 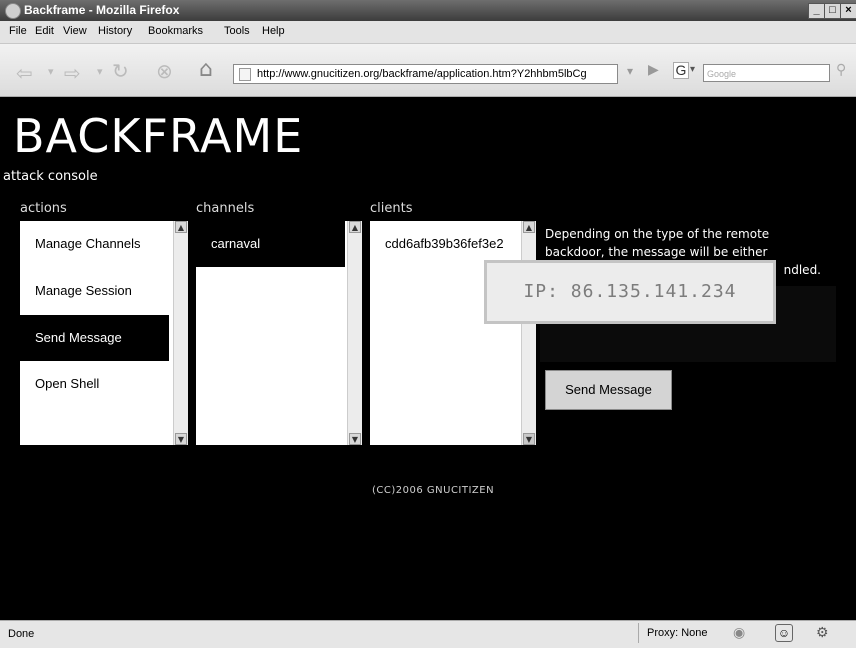 I want to click on close-button: ×, so click(x=848, y=11).